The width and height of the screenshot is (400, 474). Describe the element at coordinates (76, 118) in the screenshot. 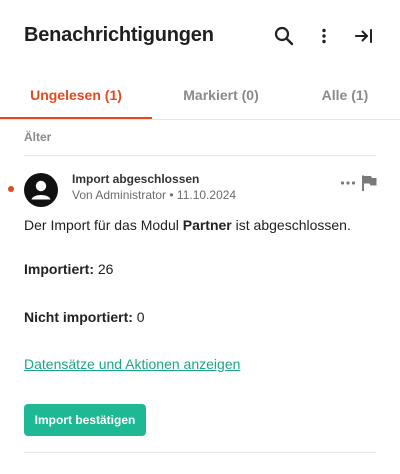

I see `active-tab-indicator` at that location.